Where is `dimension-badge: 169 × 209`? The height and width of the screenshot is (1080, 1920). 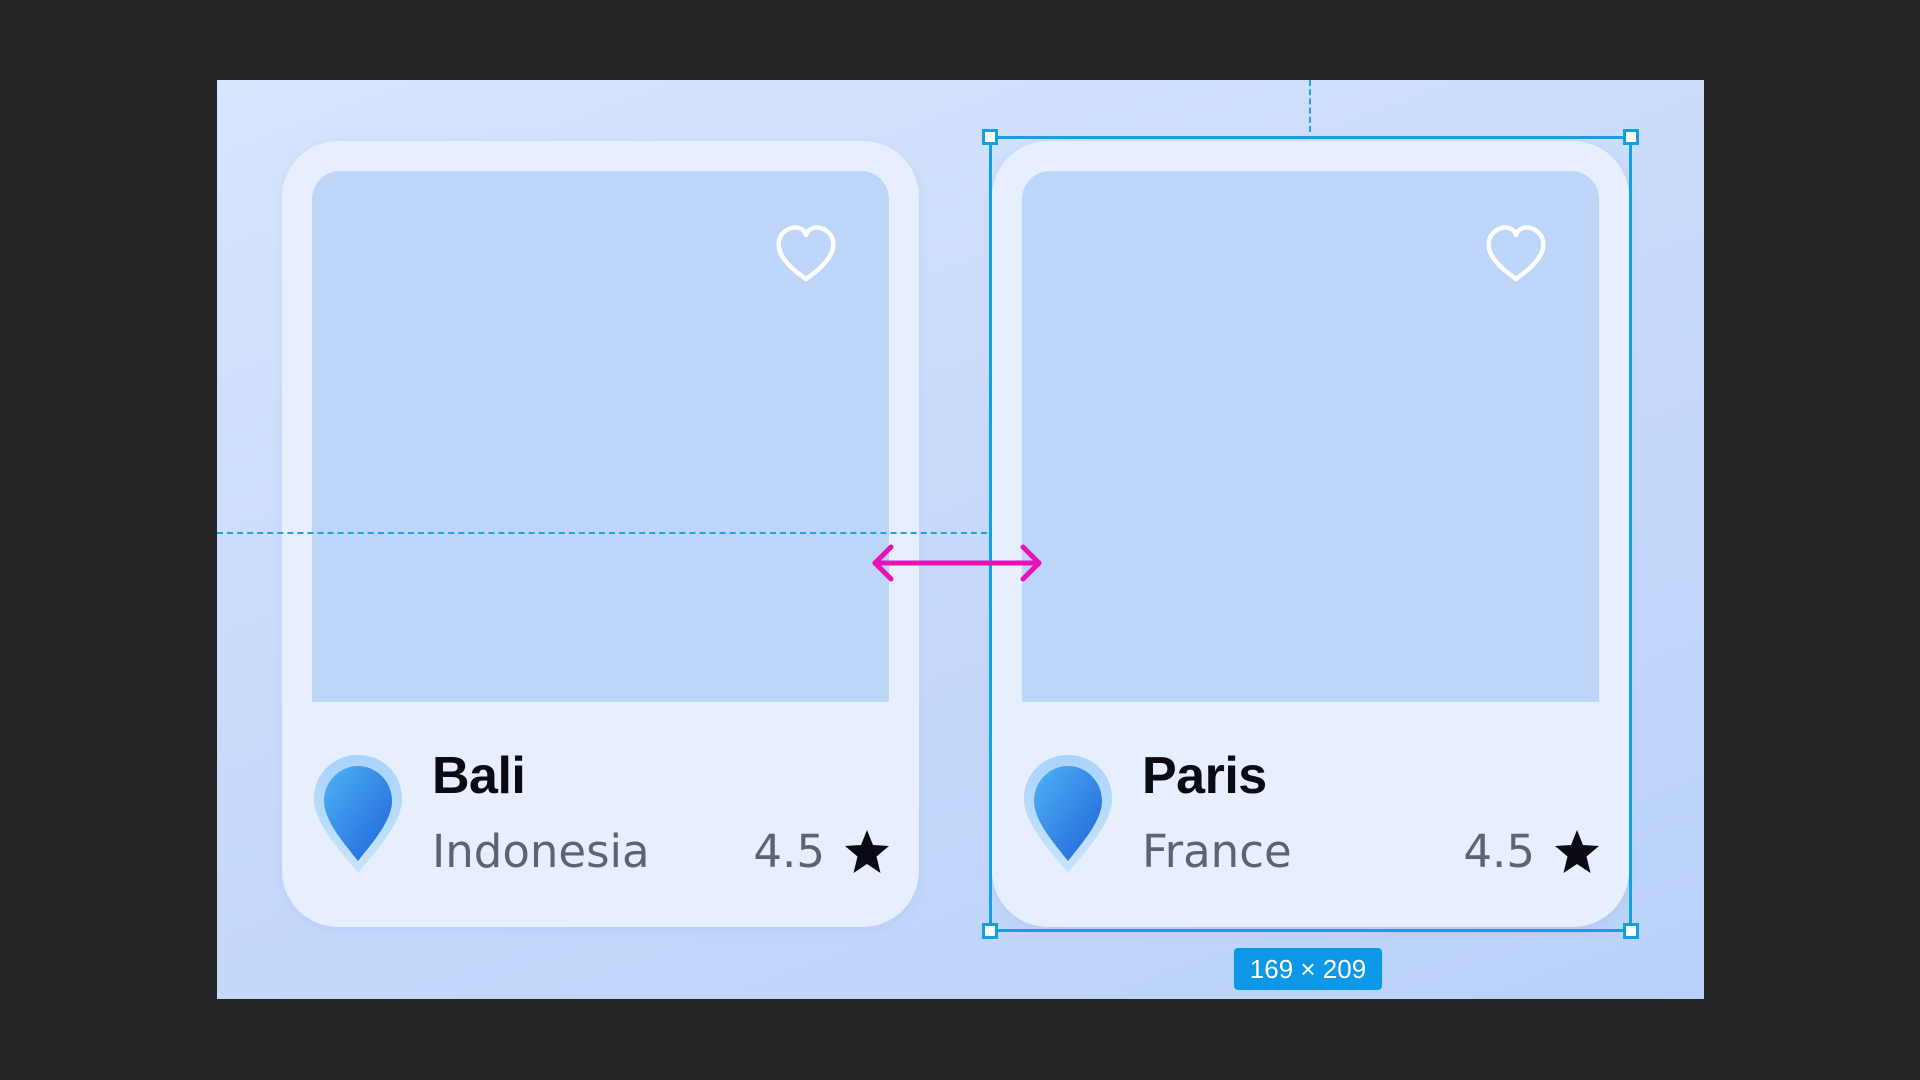
dimension-badge: 169 × 209 is located at coordinates (1308, 969).